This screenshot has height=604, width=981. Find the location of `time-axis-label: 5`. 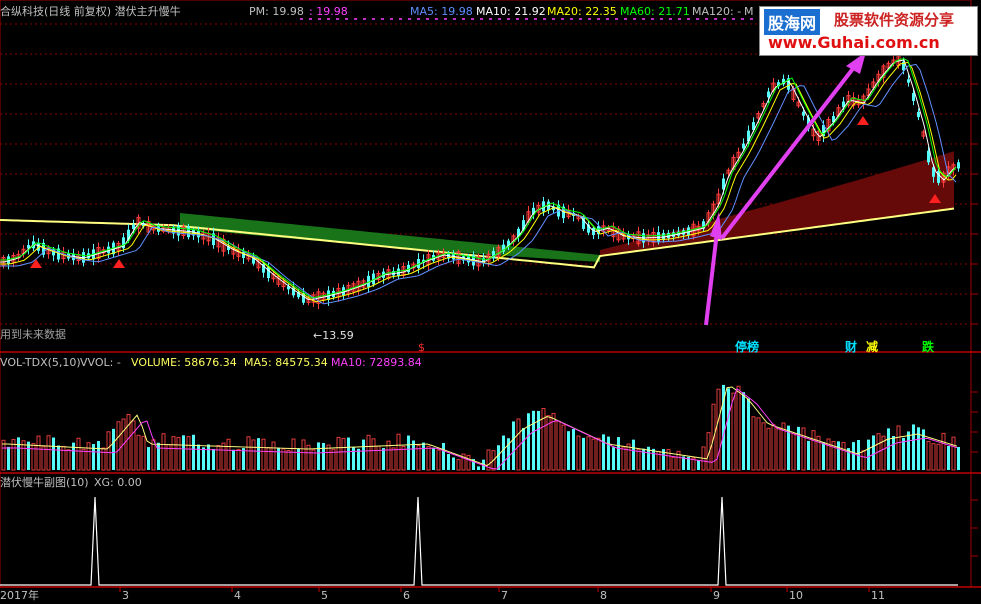

time-axis-label: 5 is located at coordinates (324, 595).